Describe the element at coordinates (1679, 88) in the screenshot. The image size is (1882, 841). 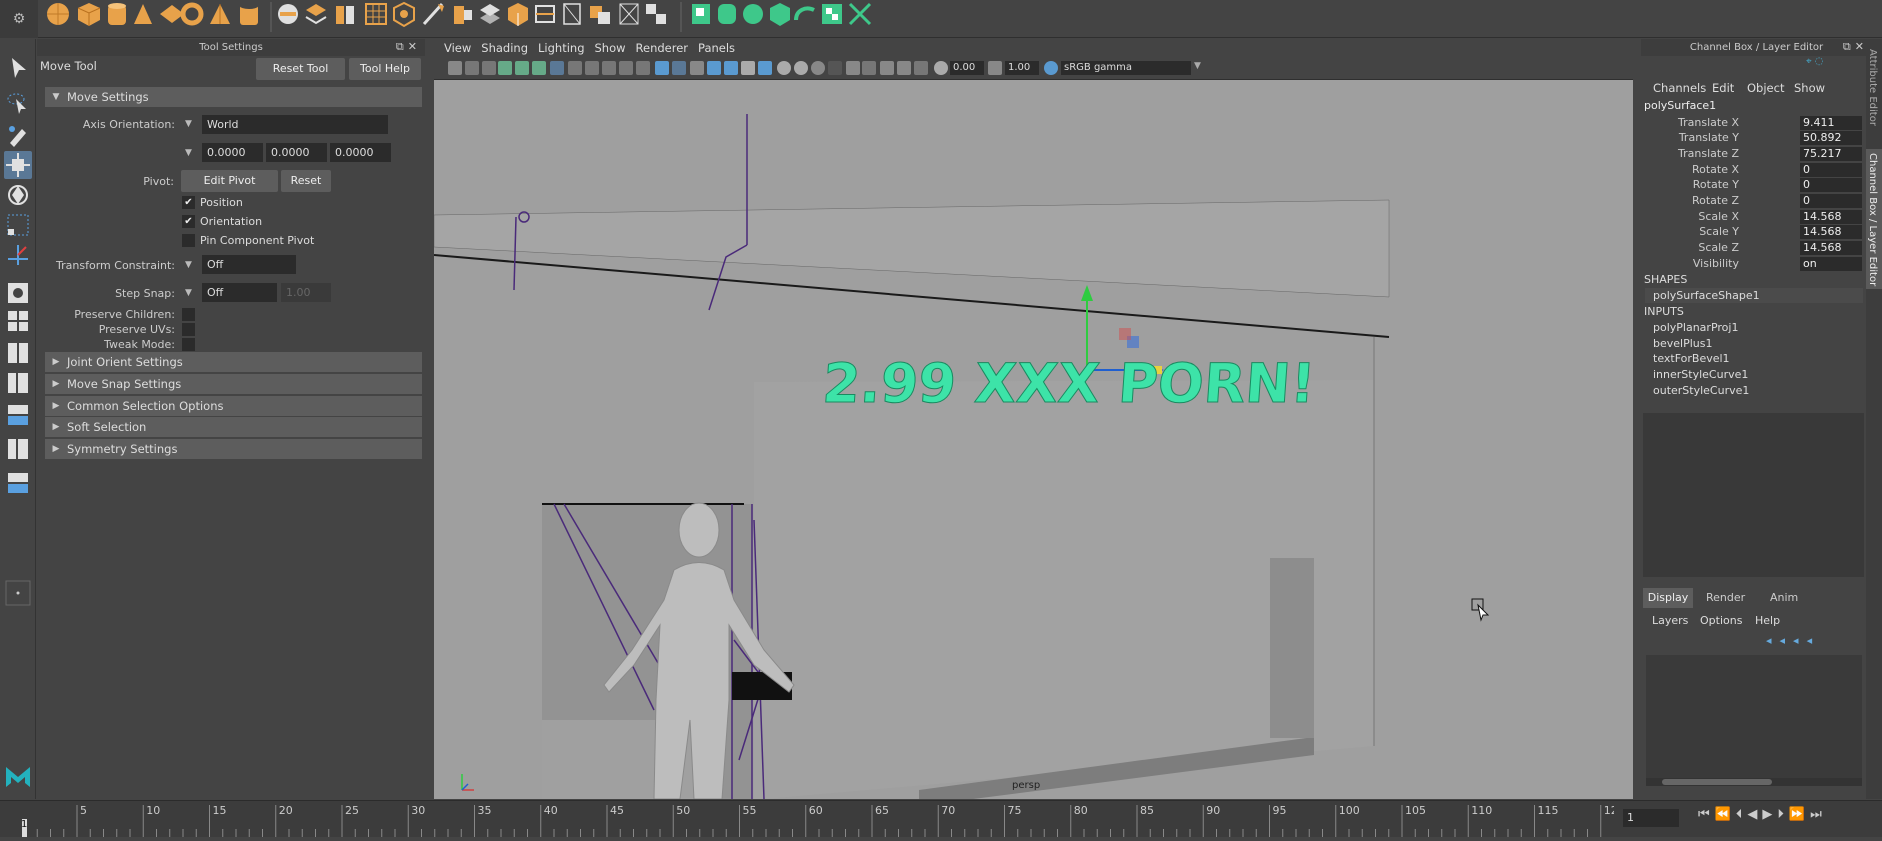
I see `menu-channels: Channels` at that location.